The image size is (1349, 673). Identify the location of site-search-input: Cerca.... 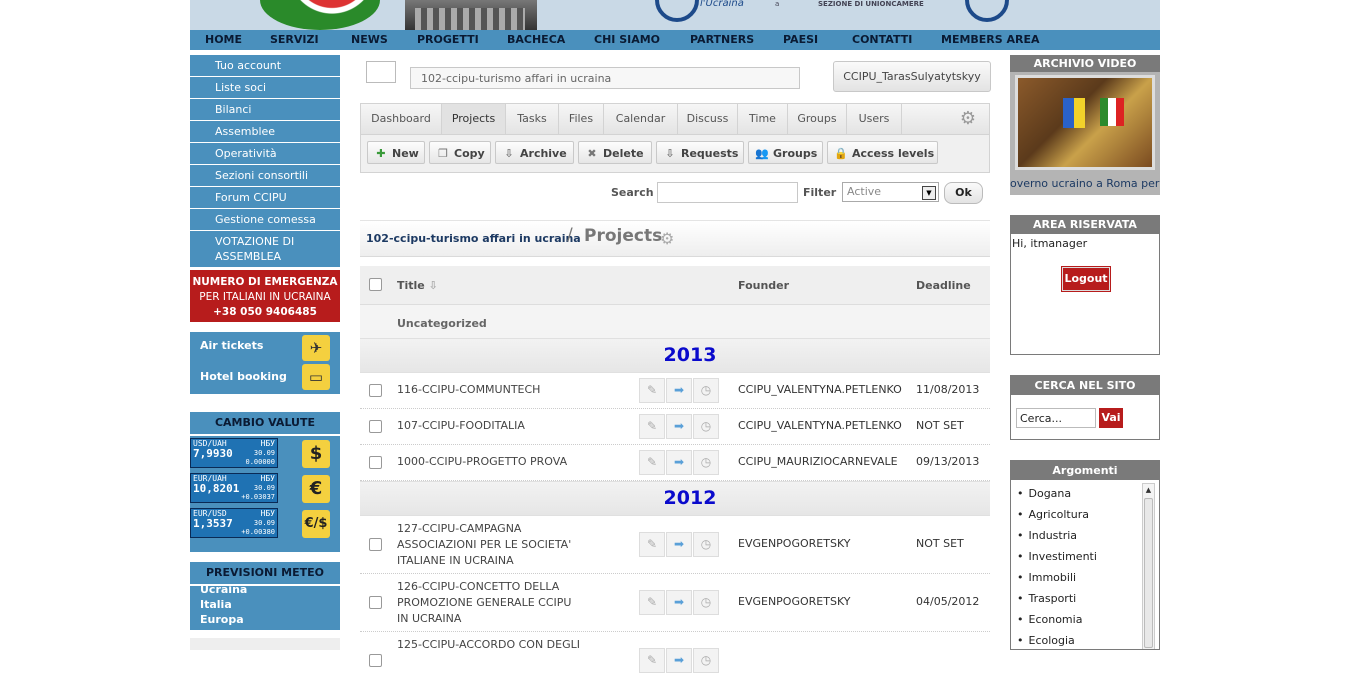
(1056, 418).